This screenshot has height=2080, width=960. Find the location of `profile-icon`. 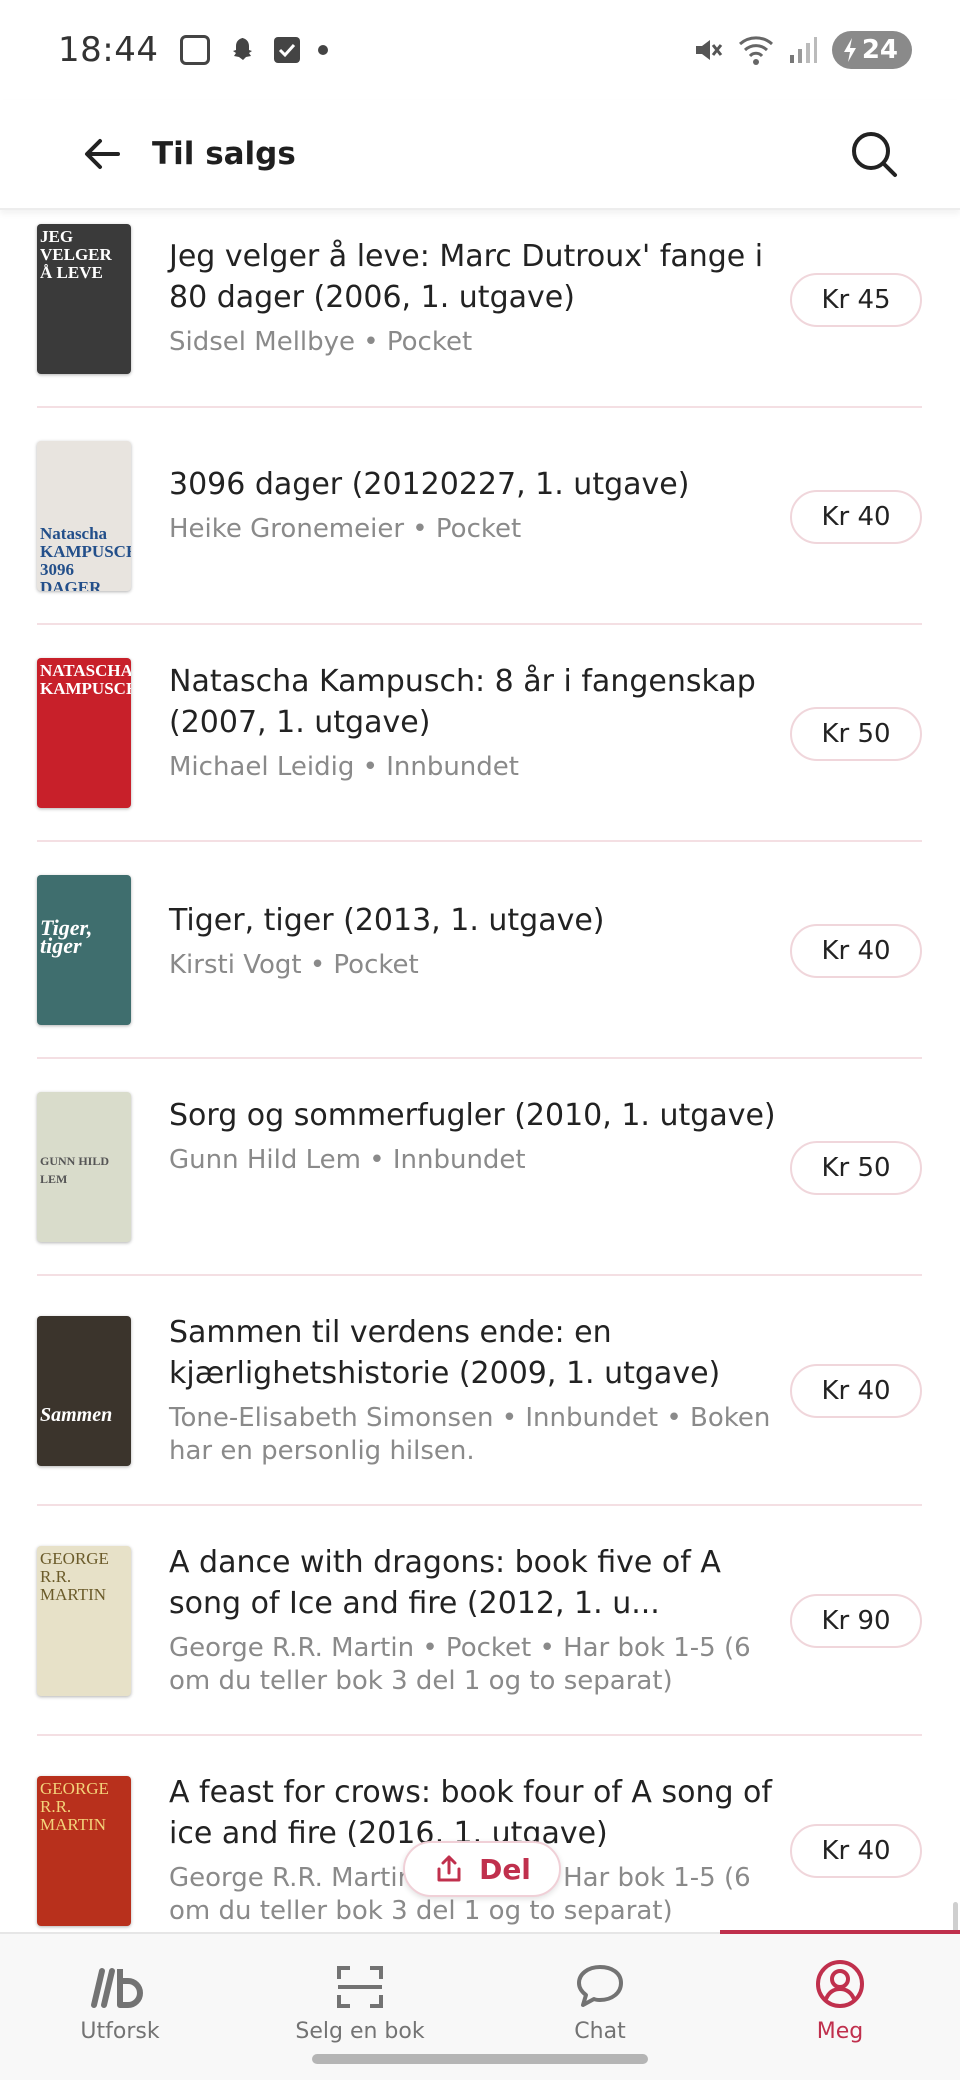

profile-icon is located at coordinates (840, 1984).